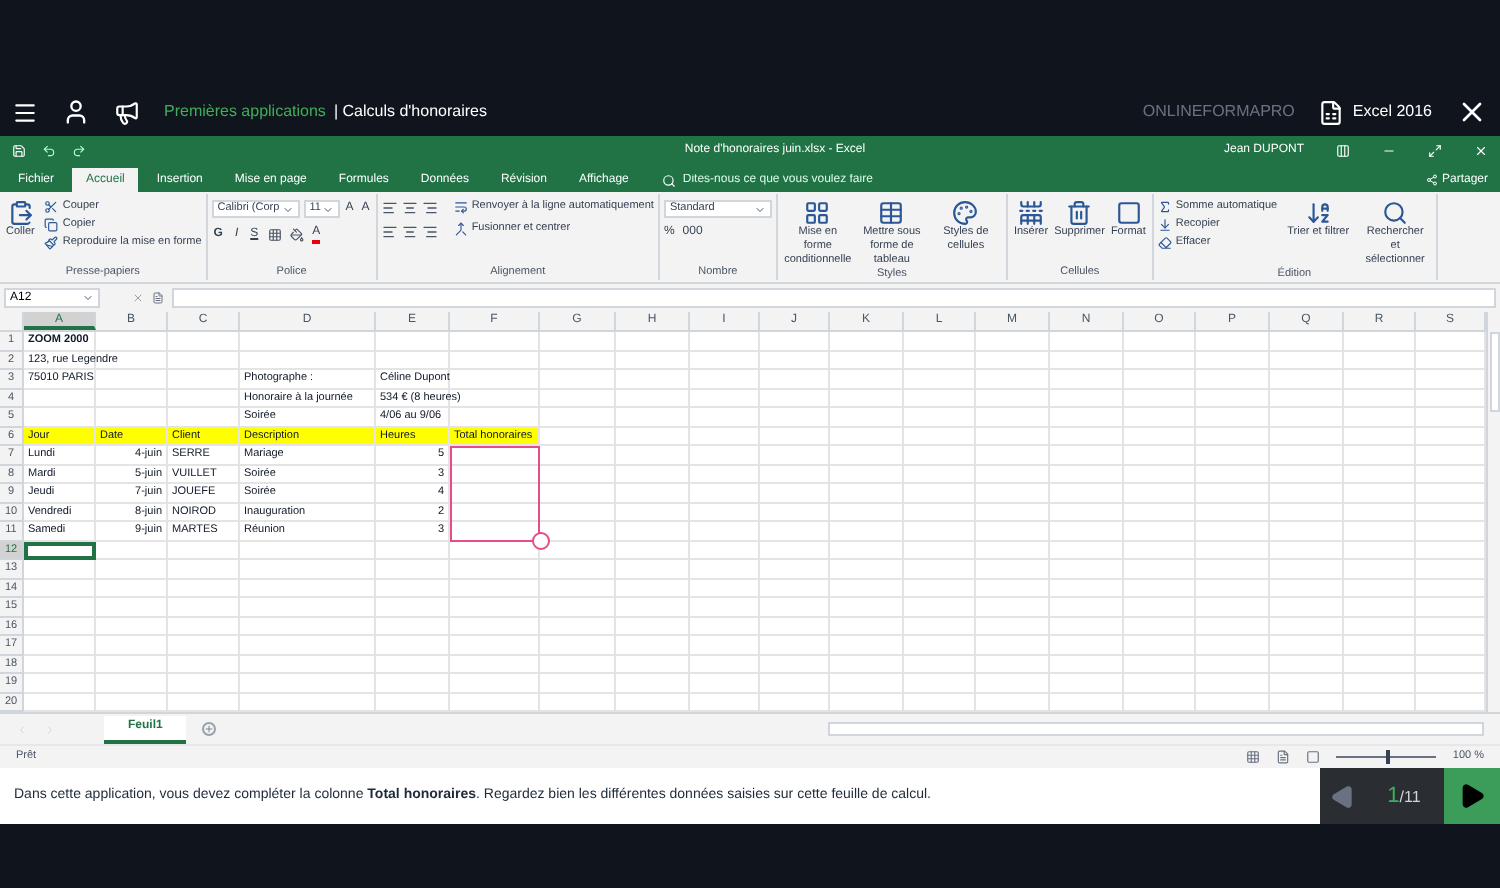 This screenshot has width=1500, height=888. Describe the element at coordinates (1410, 797) in the screenshot. I see `page-total: /11` at that location.